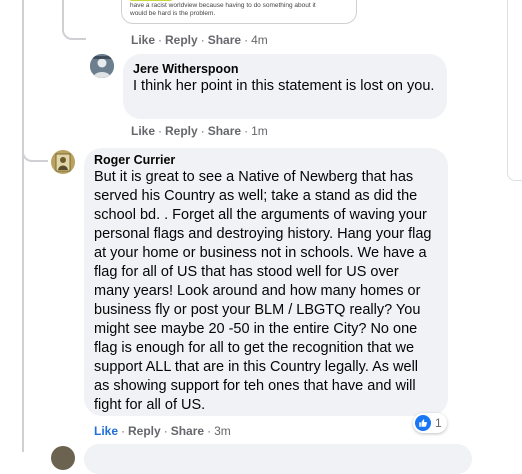  Describe the element at coordinates (74, 31) in the screenshot. I see `thread-elbow-reply` at that location.